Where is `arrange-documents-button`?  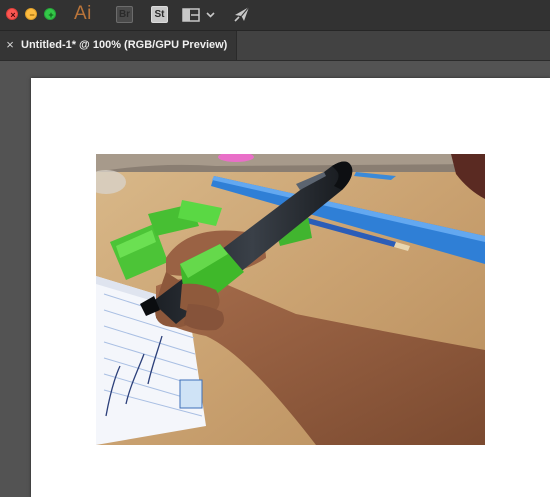
arrange-documents-button is located at coordinates (201, 15).